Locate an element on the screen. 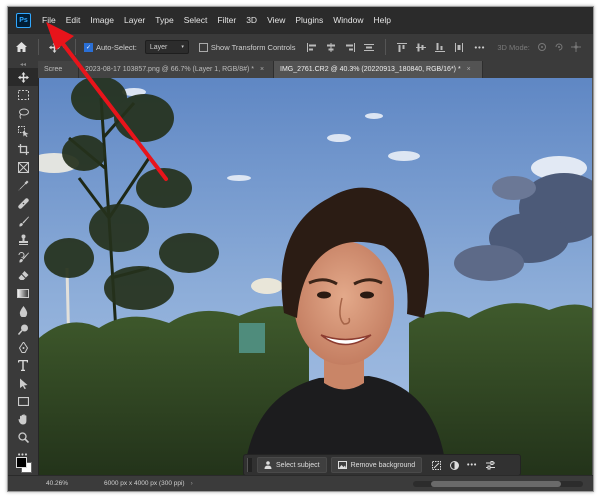 Image resolution: width=600 pixels, height=498 pixels. scrollbar-thumb is located at coordinates (496, 483).